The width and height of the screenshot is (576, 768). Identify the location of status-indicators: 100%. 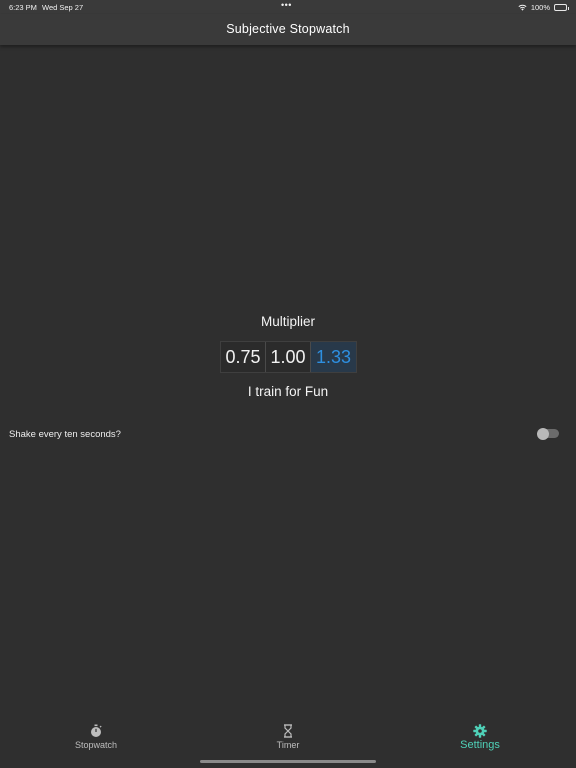
(543, 7).